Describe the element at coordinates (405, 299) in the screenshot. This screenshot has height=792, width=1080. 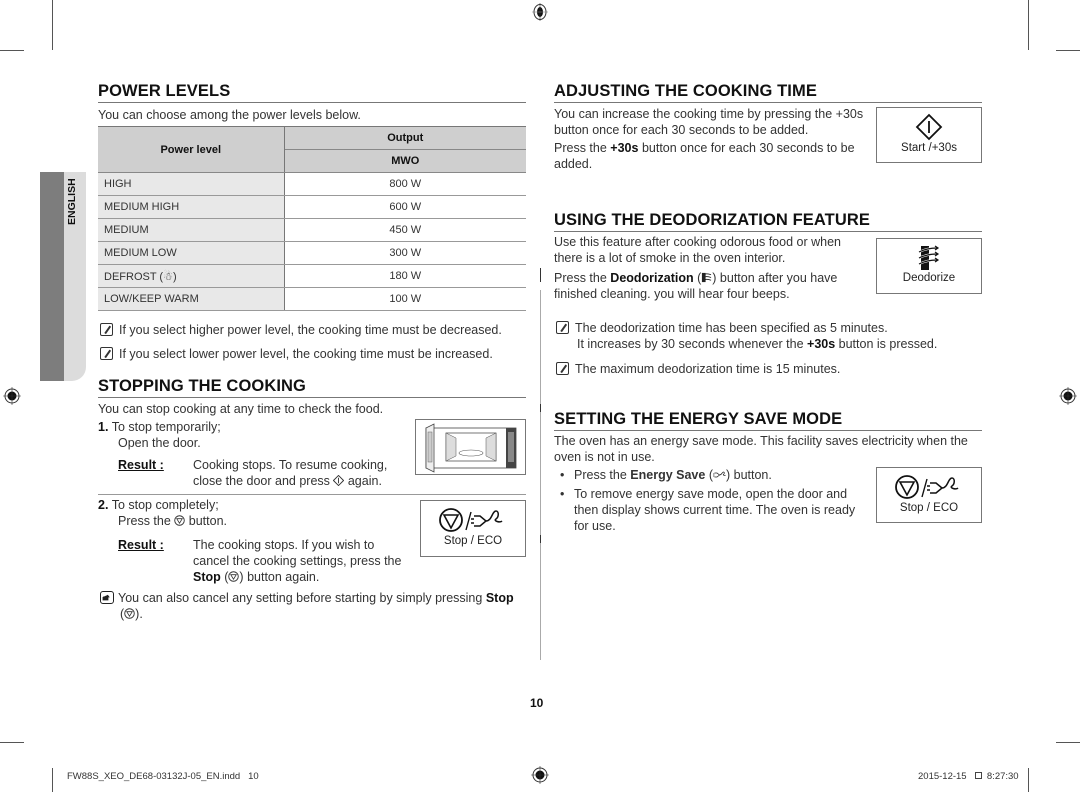
I see `output-cell: 100 W` at that location.